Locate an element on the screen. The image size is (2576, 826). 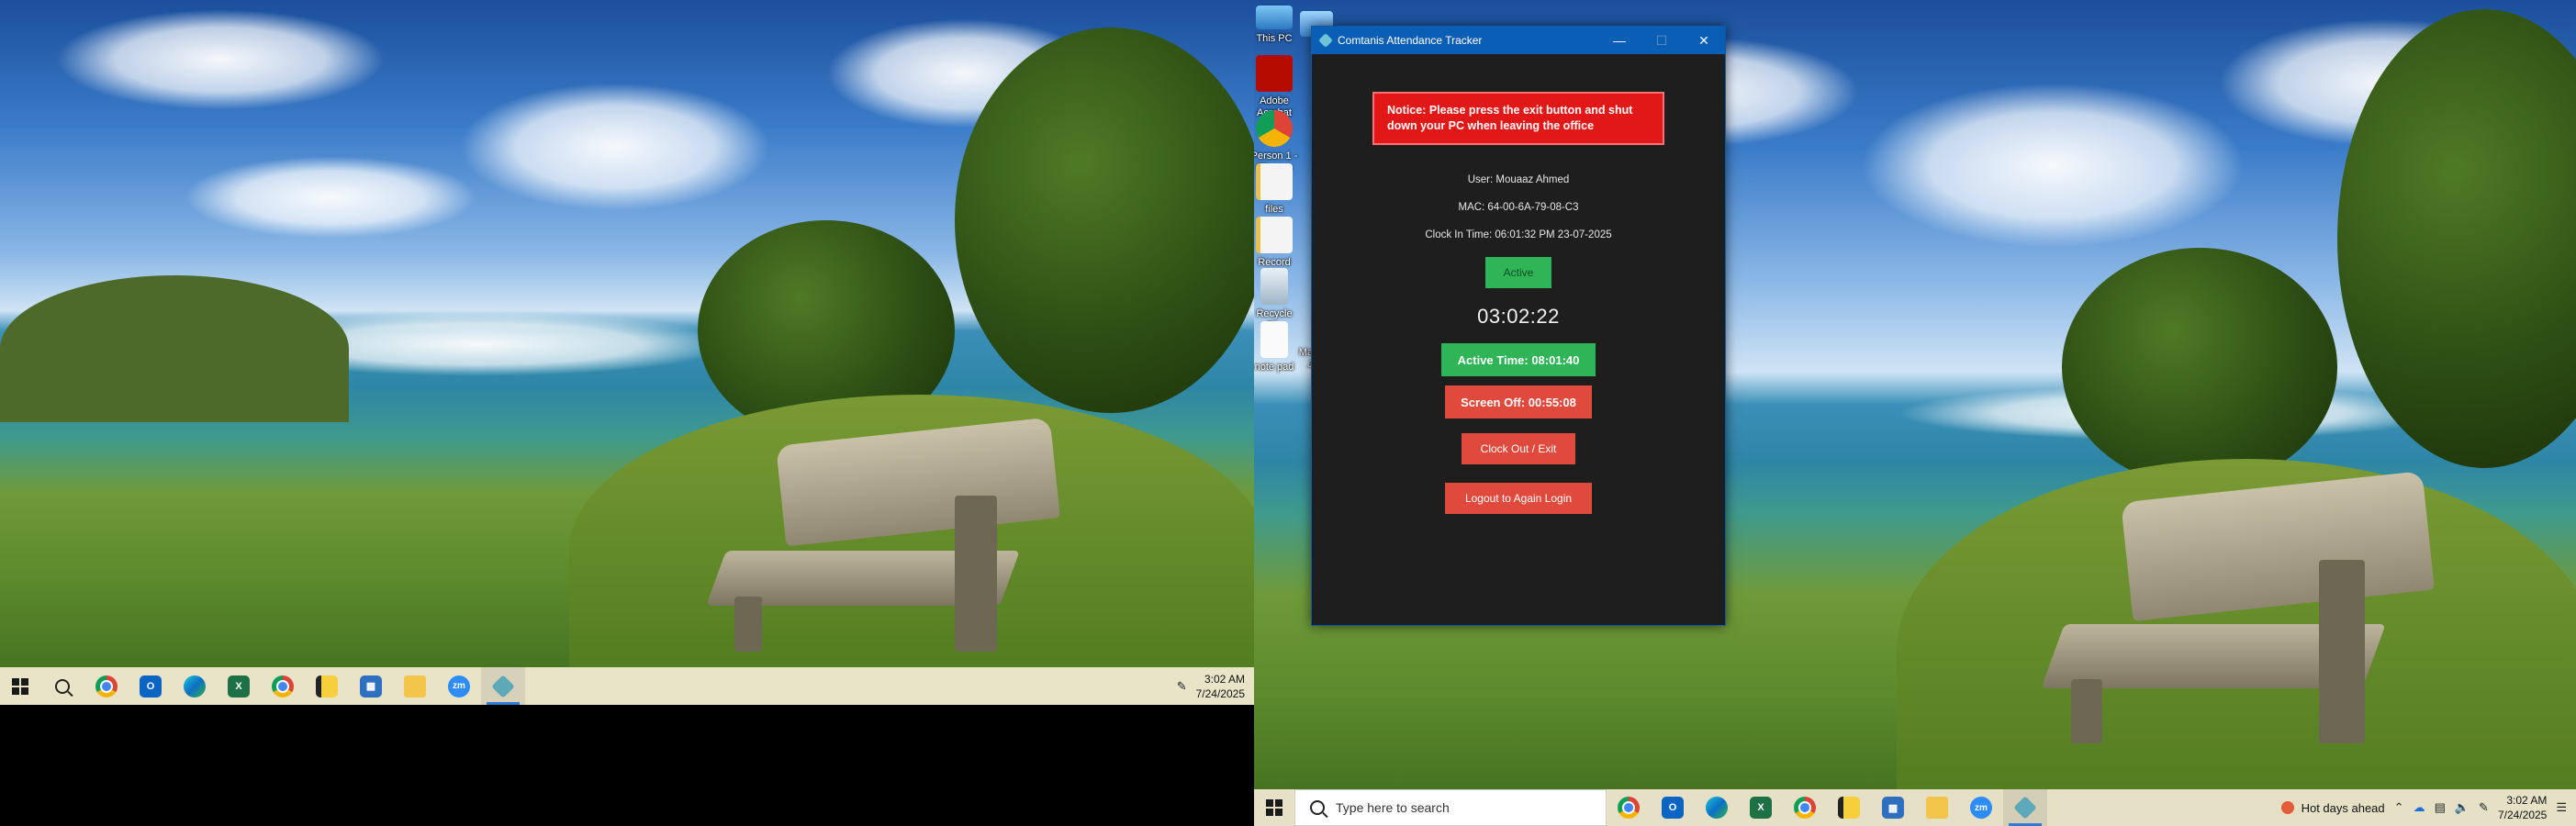
document-icon is located at coordinates (1274, 235).